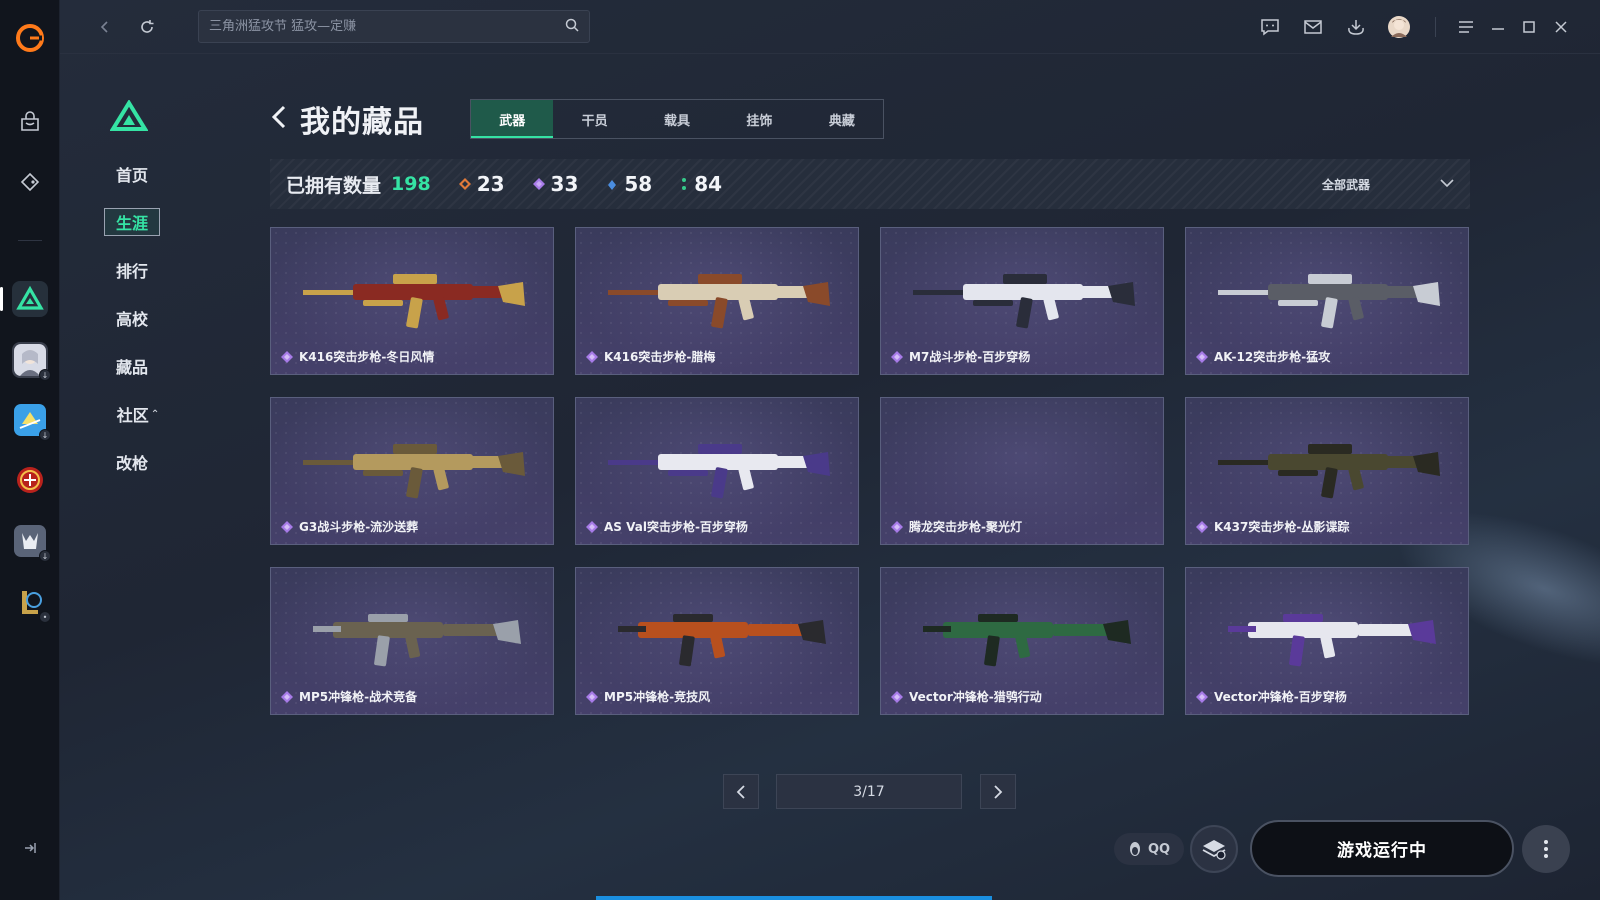  Describe the element at coordinates (1382, 848) in the screenshot. I see `game-running-button: 游戏运行中` at that location.